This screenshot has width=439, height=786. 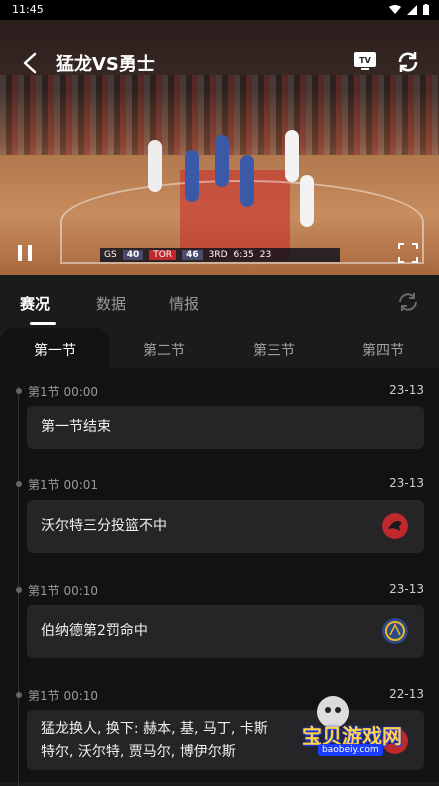 What do you see at coordinates (395, 526) in the screenshot?
I see `raptors-logo-icon` at bounding box center [395, 526].